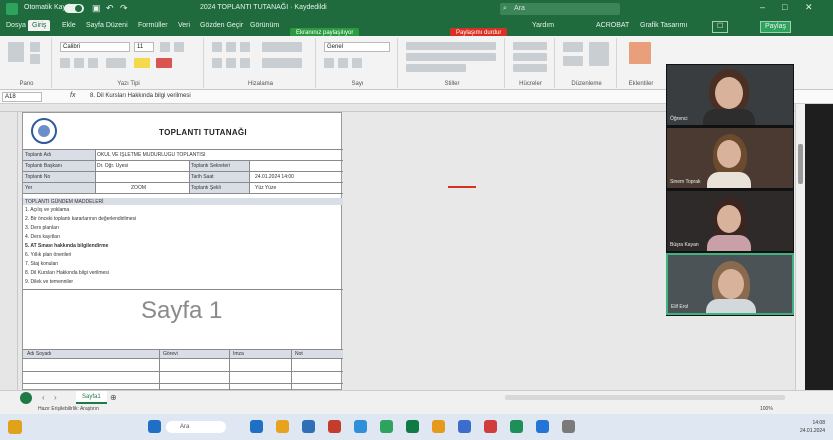 This screenshot has height=440, width=833. I want to click on cut-icon, so click(35, 47).